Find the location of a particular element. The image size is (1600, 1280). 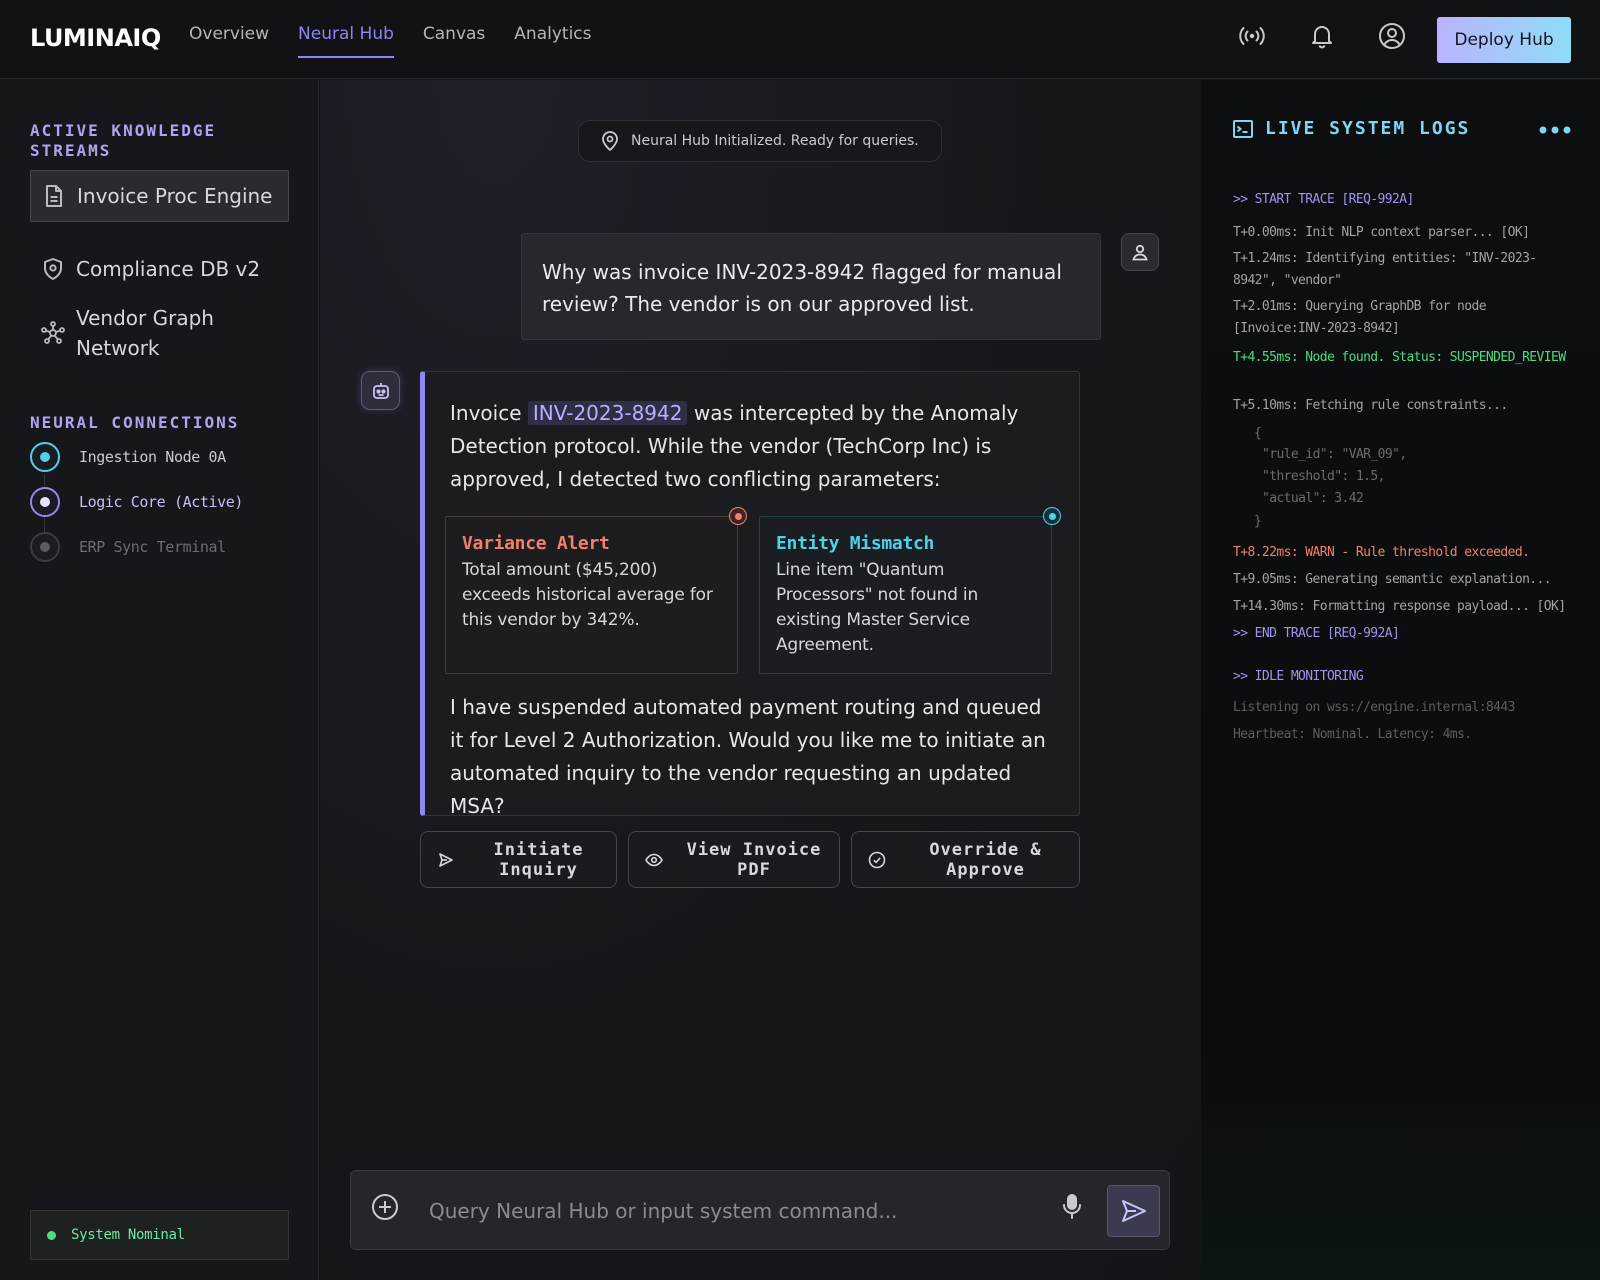

view-invoice-pdf-button: View Invoice PDF is located at coordinates (734, 859).